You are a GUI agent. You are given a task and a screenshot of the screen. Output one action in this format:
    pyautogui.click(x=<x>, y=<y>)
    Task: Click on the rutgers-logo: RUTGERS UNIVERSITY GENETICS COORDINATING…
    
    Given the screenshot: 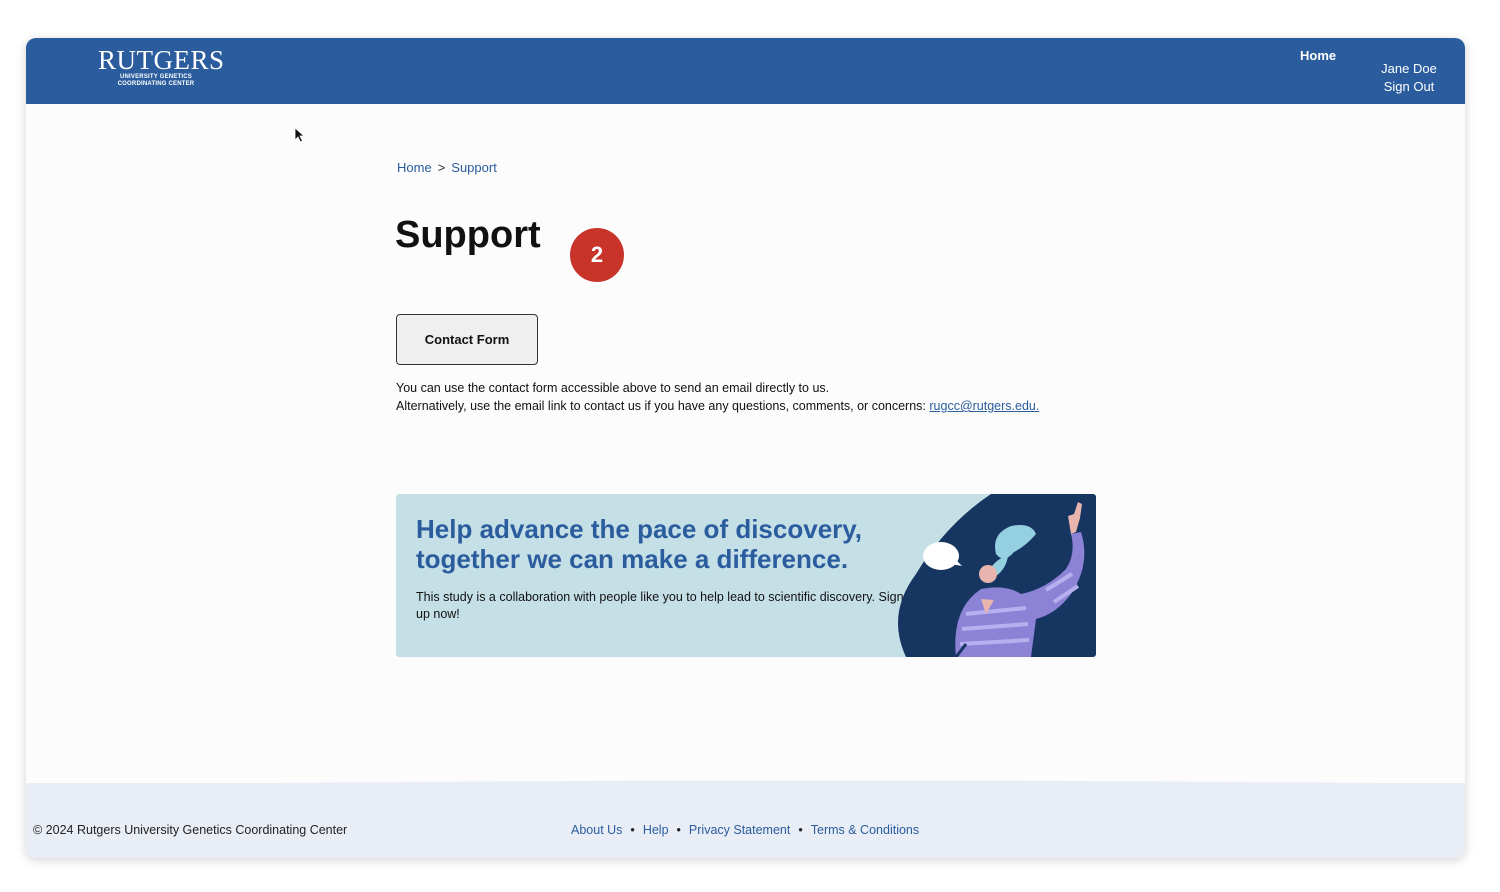 What is the action you would take?
    pyautogui.click(x=161, y=66)
    